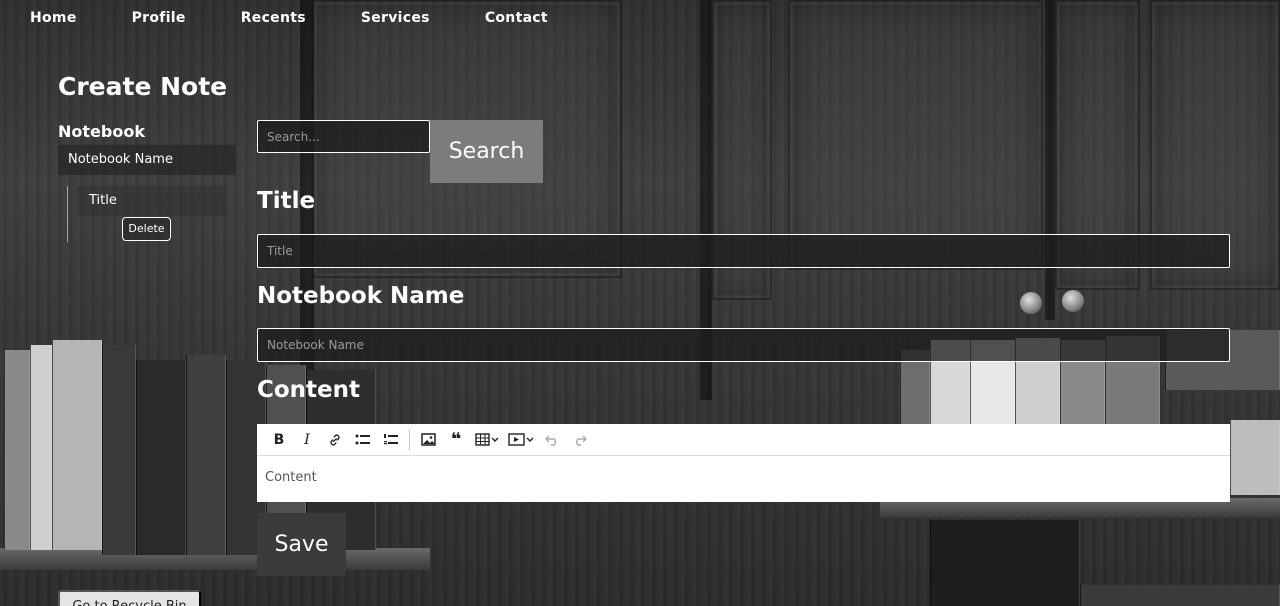  What do you see at coordinates (409, 439) in the screenshot?
I see `toolbar-separator` at bounding box center [409, 439].